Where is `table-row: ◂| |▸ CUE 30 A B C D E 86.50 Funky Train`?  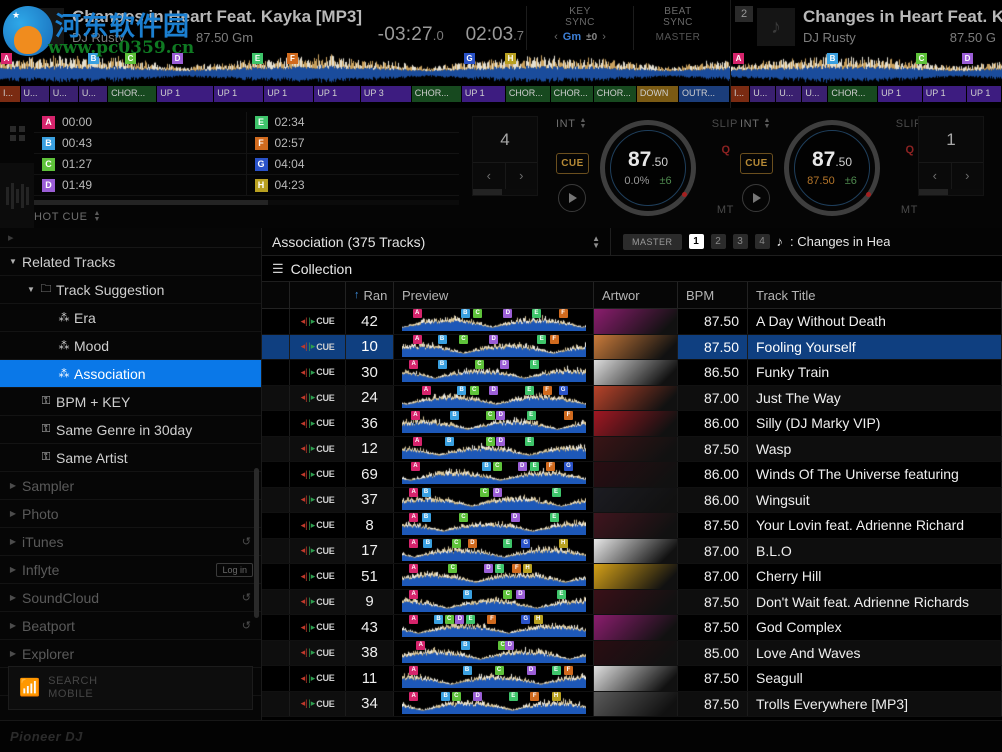
table-row: ◂| |▸ CUE 30 A B C D E 86.50 Funky Train is located at coordinates (632, 373).